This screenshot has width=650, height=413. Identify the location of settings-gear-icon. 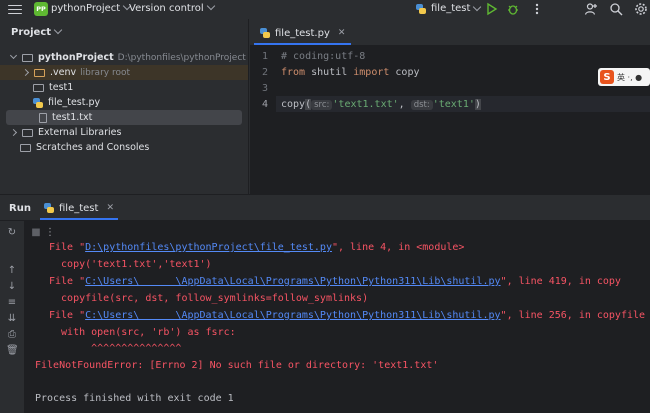
(641, 9).